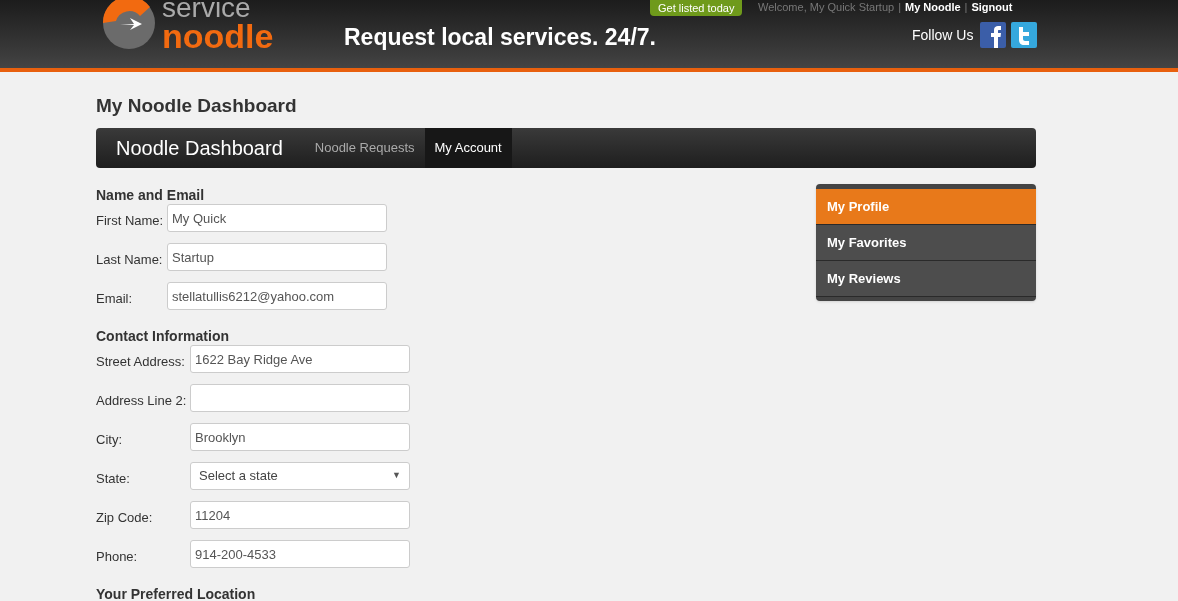 The image size is (1178, 601). I want to click on input-field: My Quick, so click(277, 218).